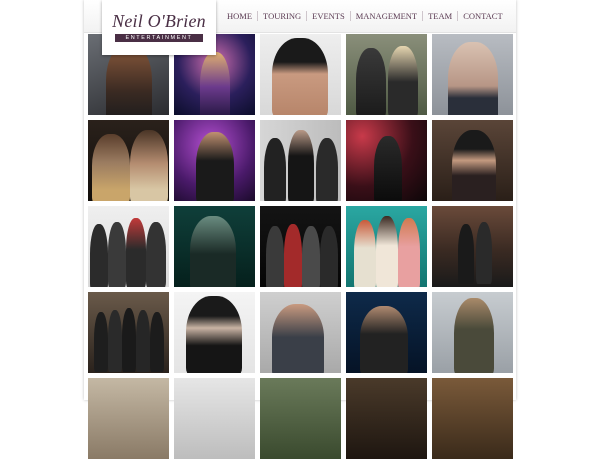 The image size is (600, 459). I want to click on nav-team: TEAM, so click(439, 16).